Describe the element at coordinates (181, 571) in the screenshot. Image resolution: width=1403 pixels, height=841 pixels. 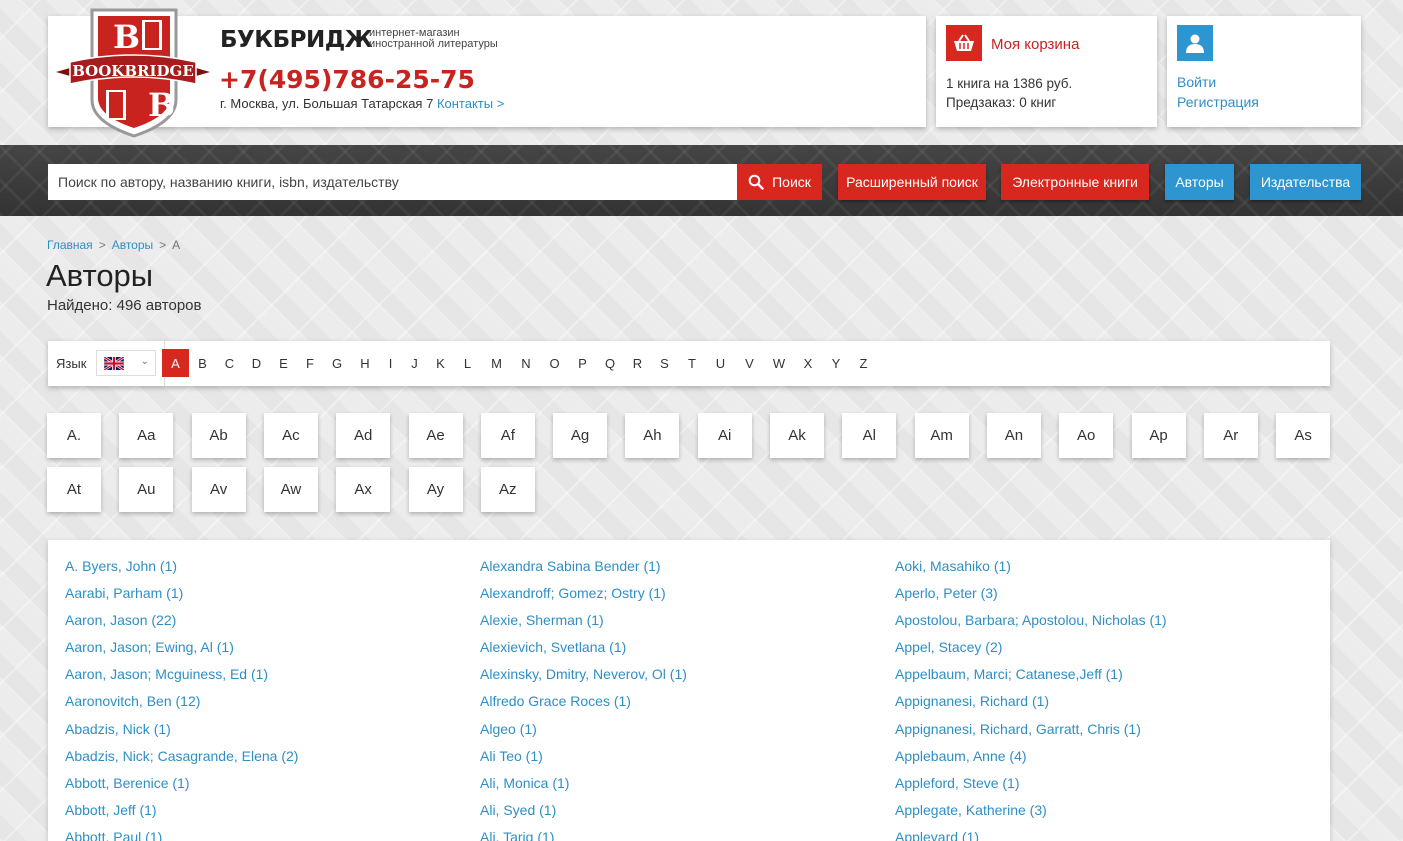
I see `author-link: A. Byers, John (1)` at that location.